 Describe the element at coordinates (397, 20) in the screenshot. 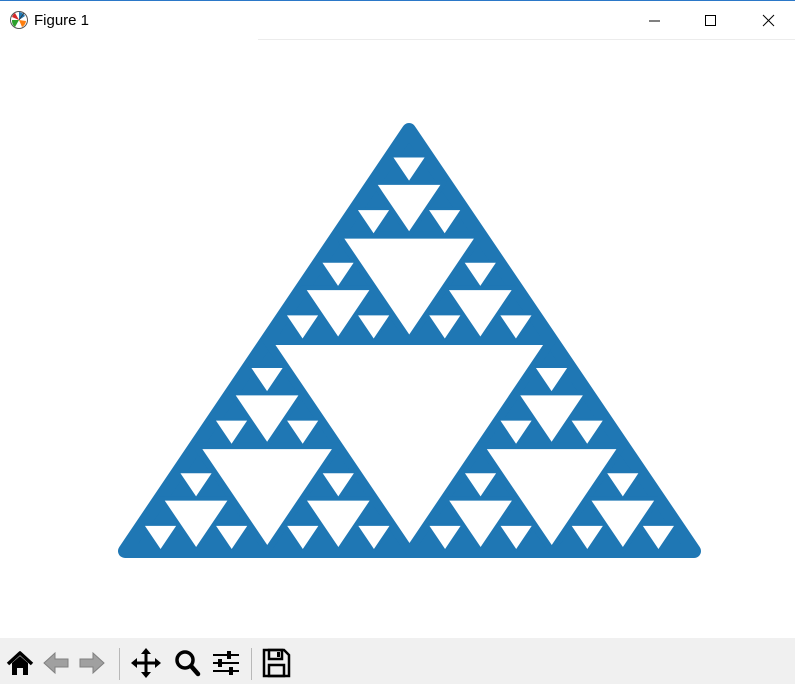

I see `title-bar: Figure 1` at that location.